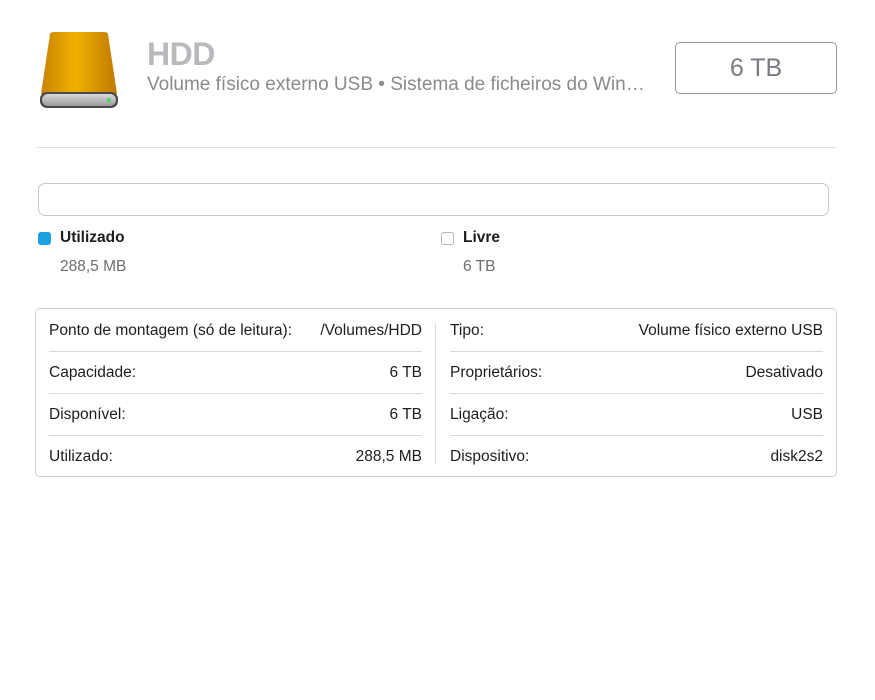  I want to click on info-value: USB, so click(807, 414).